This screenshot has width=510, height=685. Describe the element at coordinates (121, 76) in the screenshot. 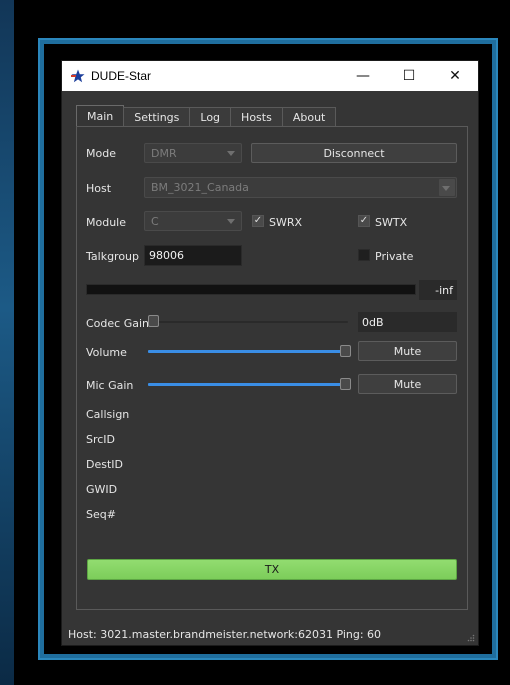

I see `window-title: DUDE-Star` at that location.